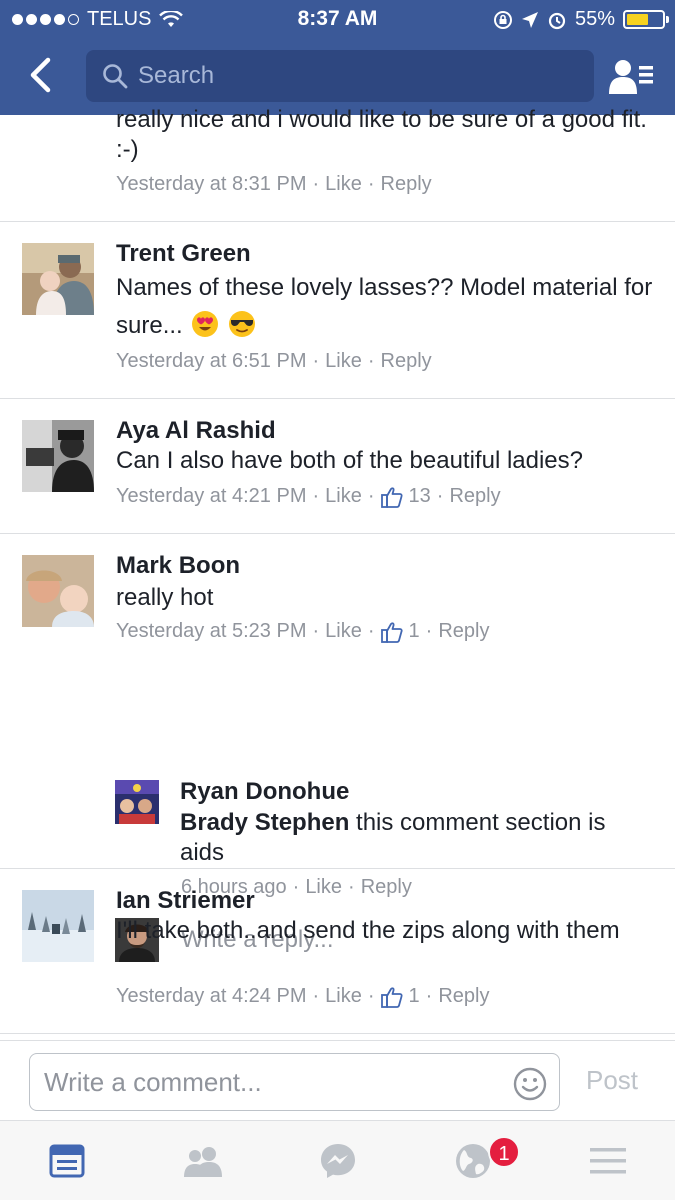 The image size is (675, 1200). Describe the element at coordinates (211, 361) in the screenshot. I see `comment-timestamp: Yesterday at 6:51 PM` at that location.